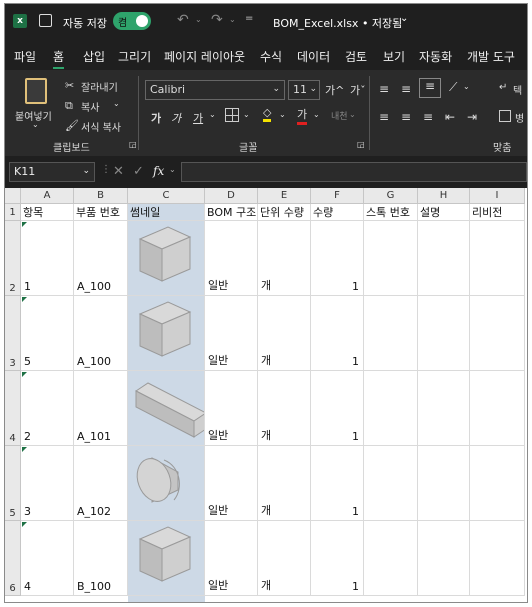  What do you see at coordinates (354, 172) in the screenshot?
I see `formula-input` at bounding box center [354, 172].